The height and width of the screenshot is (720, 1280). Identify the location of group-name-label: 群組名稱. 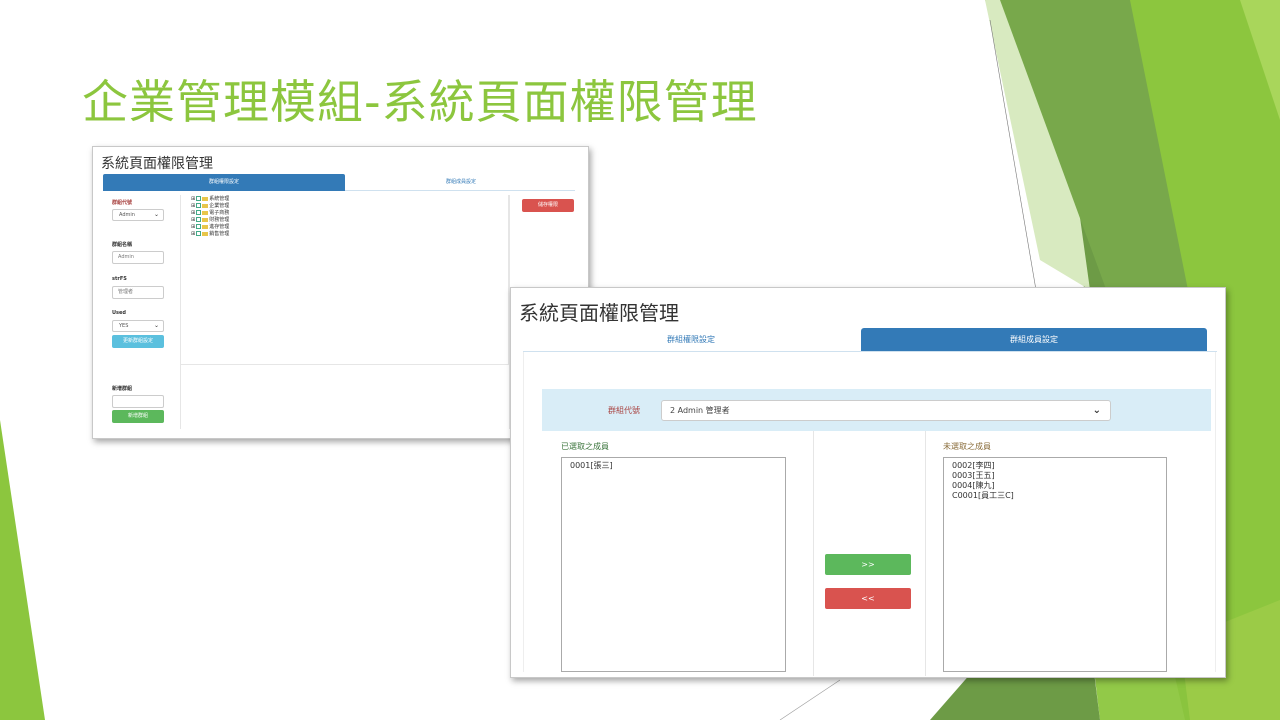
(122, 245).